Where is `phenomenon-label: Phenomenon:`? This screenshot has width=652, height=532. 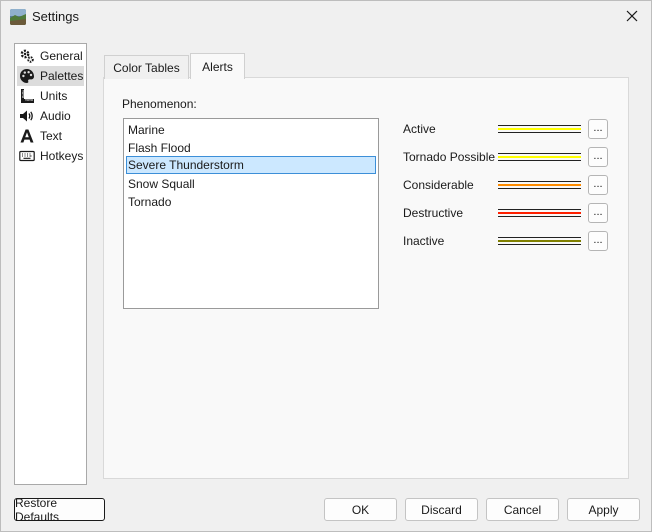
phenomenon-label: Phenomenon: is located at coordinates (159, 104).